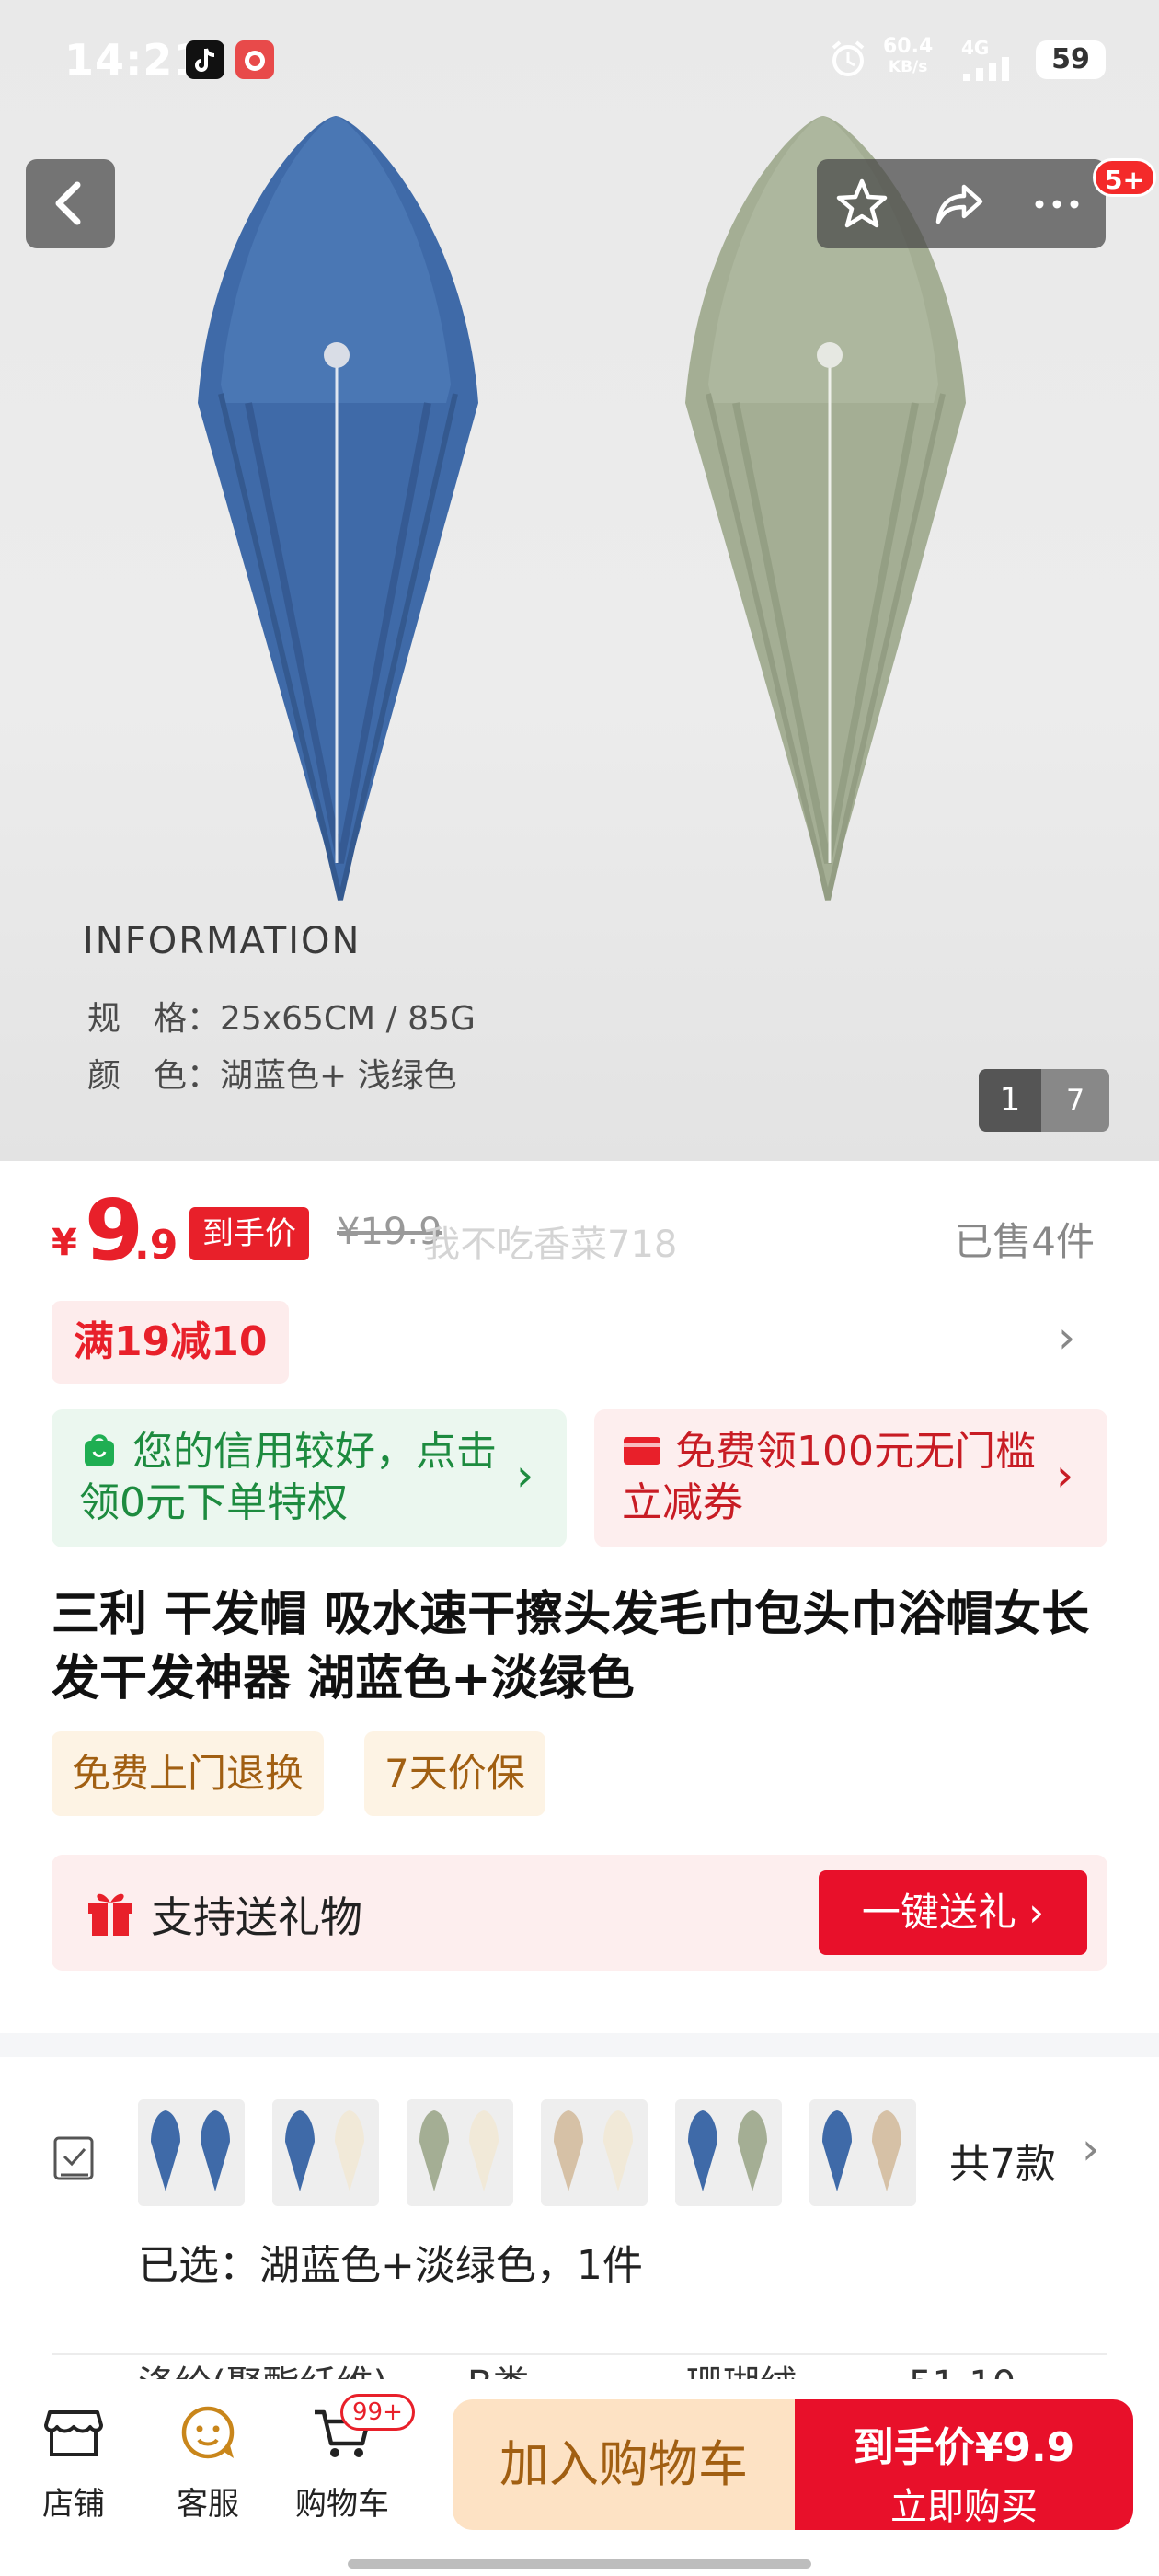  I want to click on sold-count: 已售4件, so click(1024, 1241).